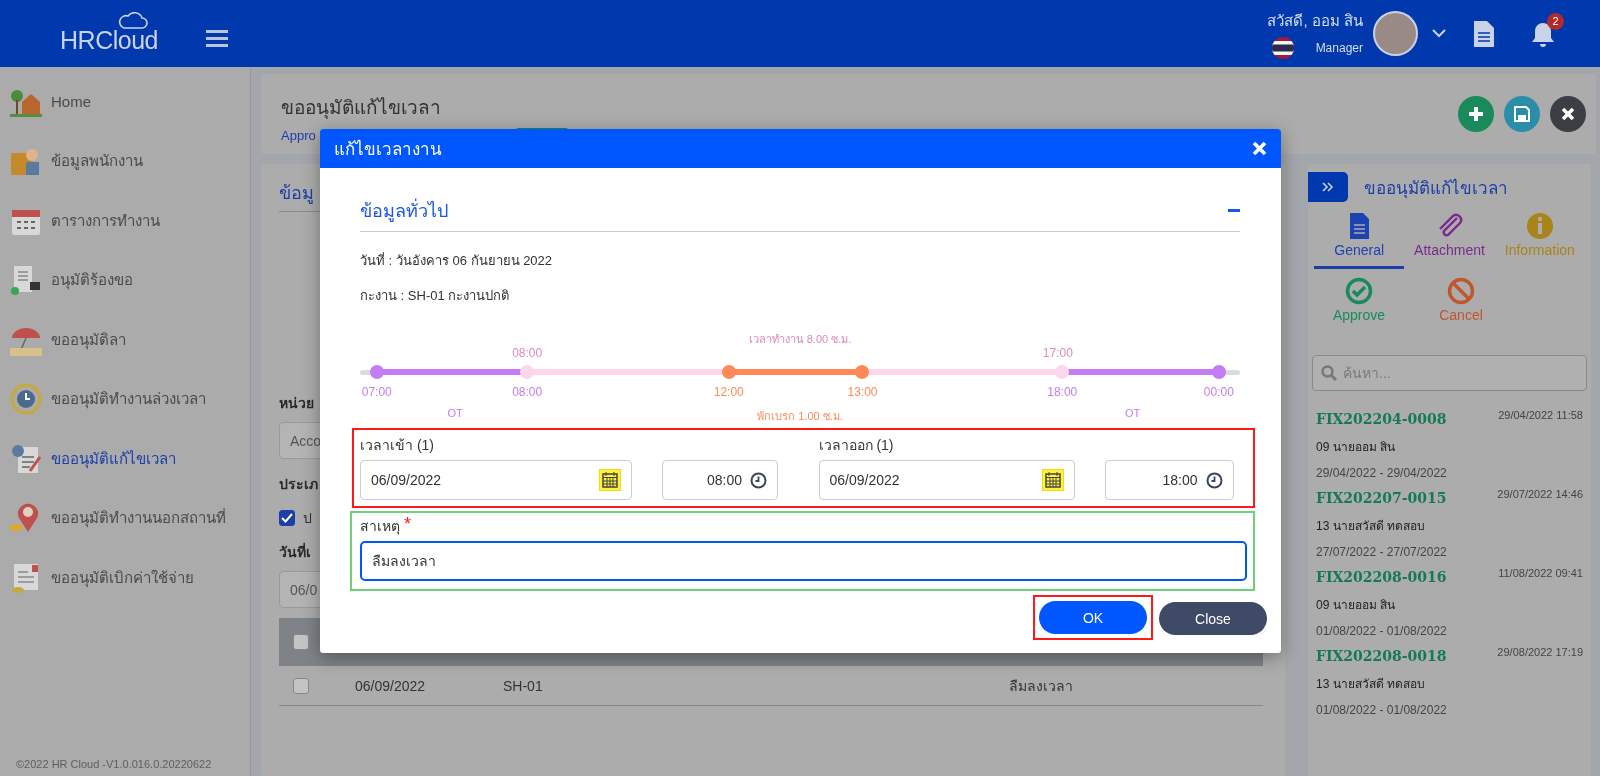 Image resolution: width=1600 pixels, height=776 pixels. What do you see at coordinates (26, 458) in the screenshot?
I see `timefix-icon` at bounding box center [26, 458].